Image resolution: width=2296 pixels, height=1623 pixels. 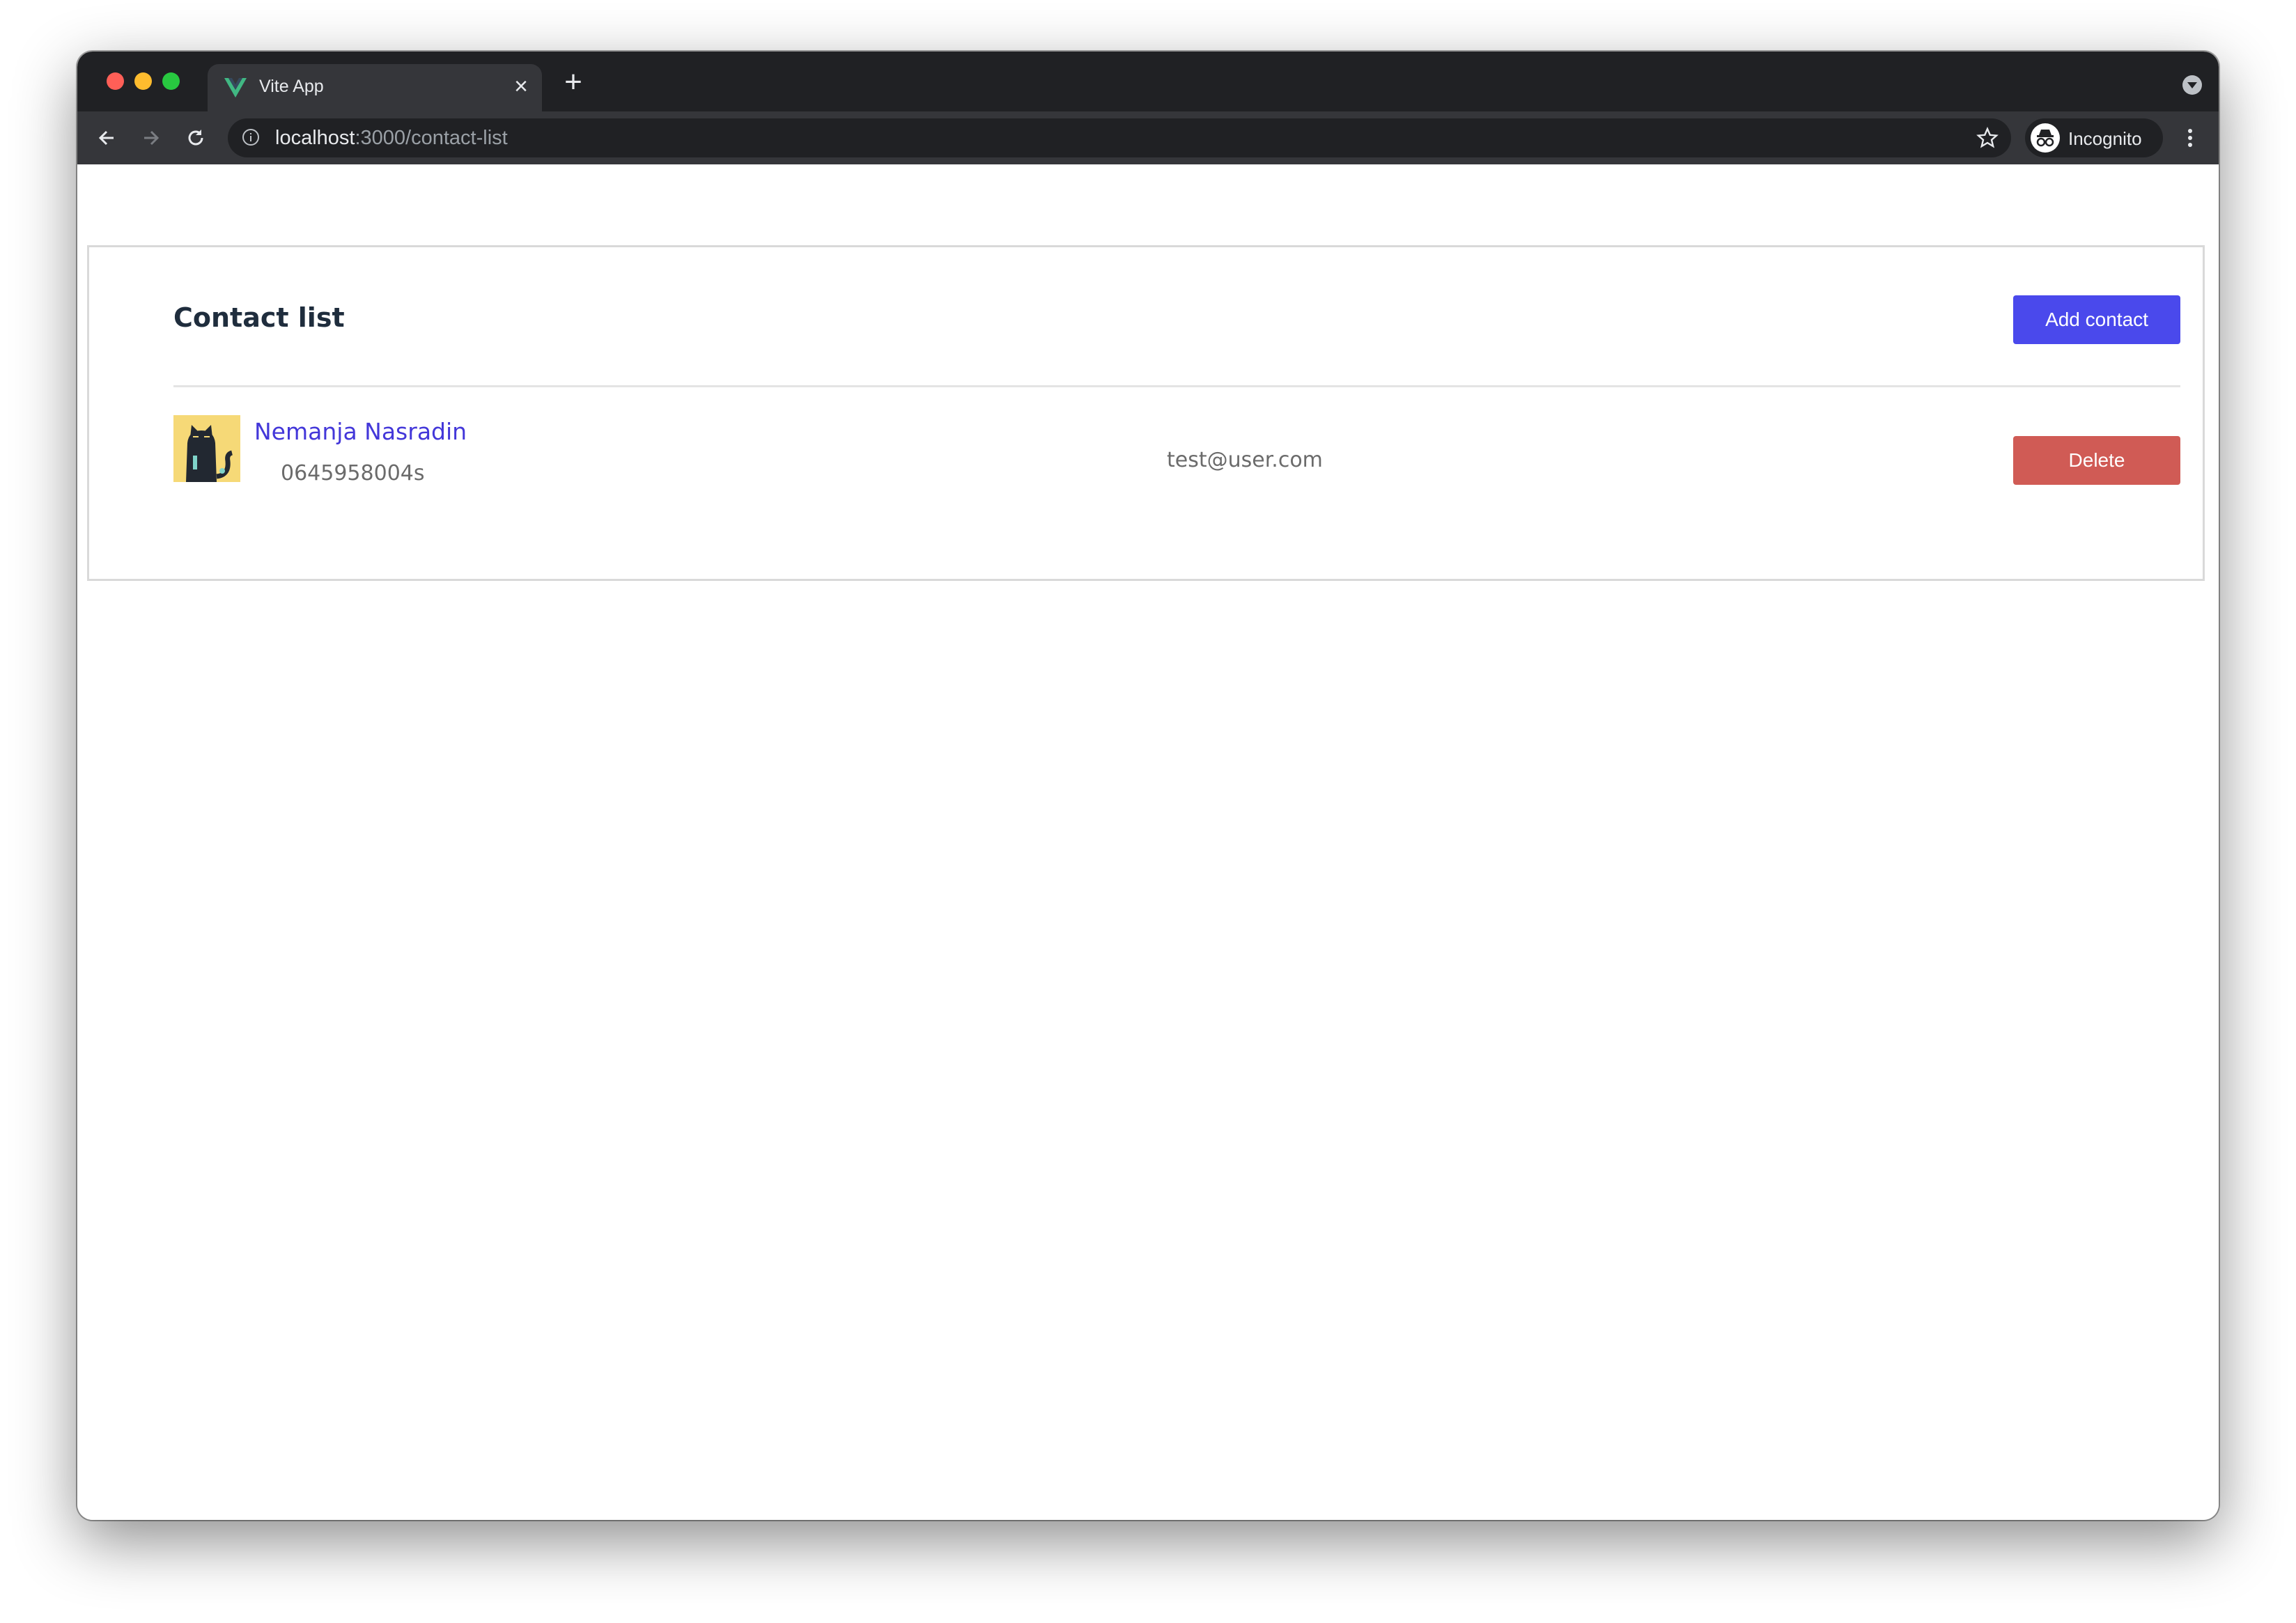 What do you see at coordinates (2105, 138) in the screenshot?
I see `incognito-label: Incognito` at bounding box center [2105, 138].